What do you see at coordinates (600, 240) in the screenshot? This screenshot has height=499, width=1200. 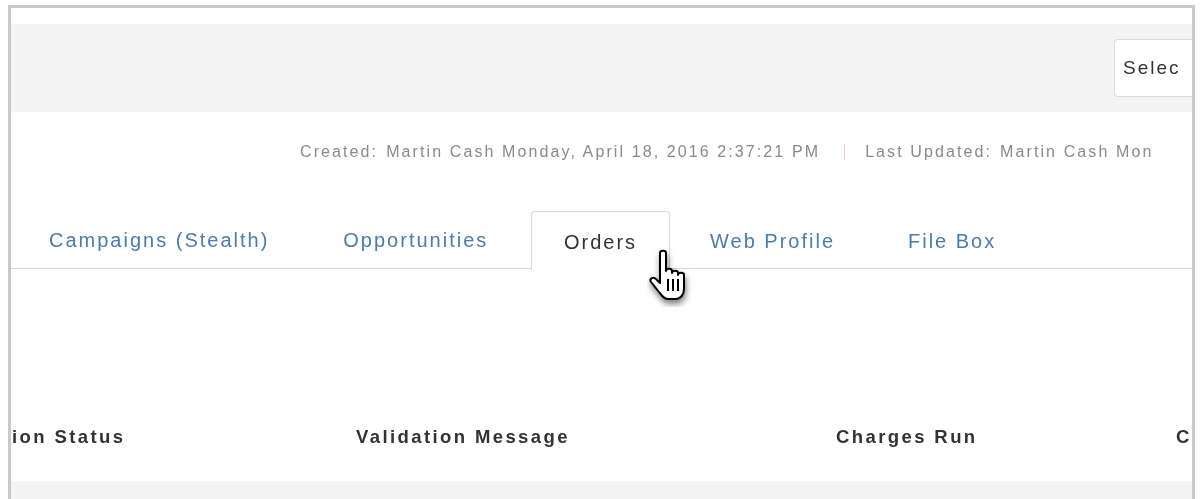 I see `tab: Orders` at bounding box center [600, 240].